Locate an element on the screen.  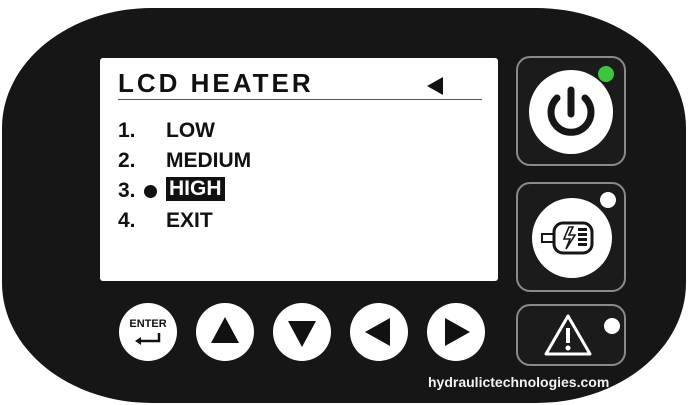
heater-button is located at coordinates (571, 237).